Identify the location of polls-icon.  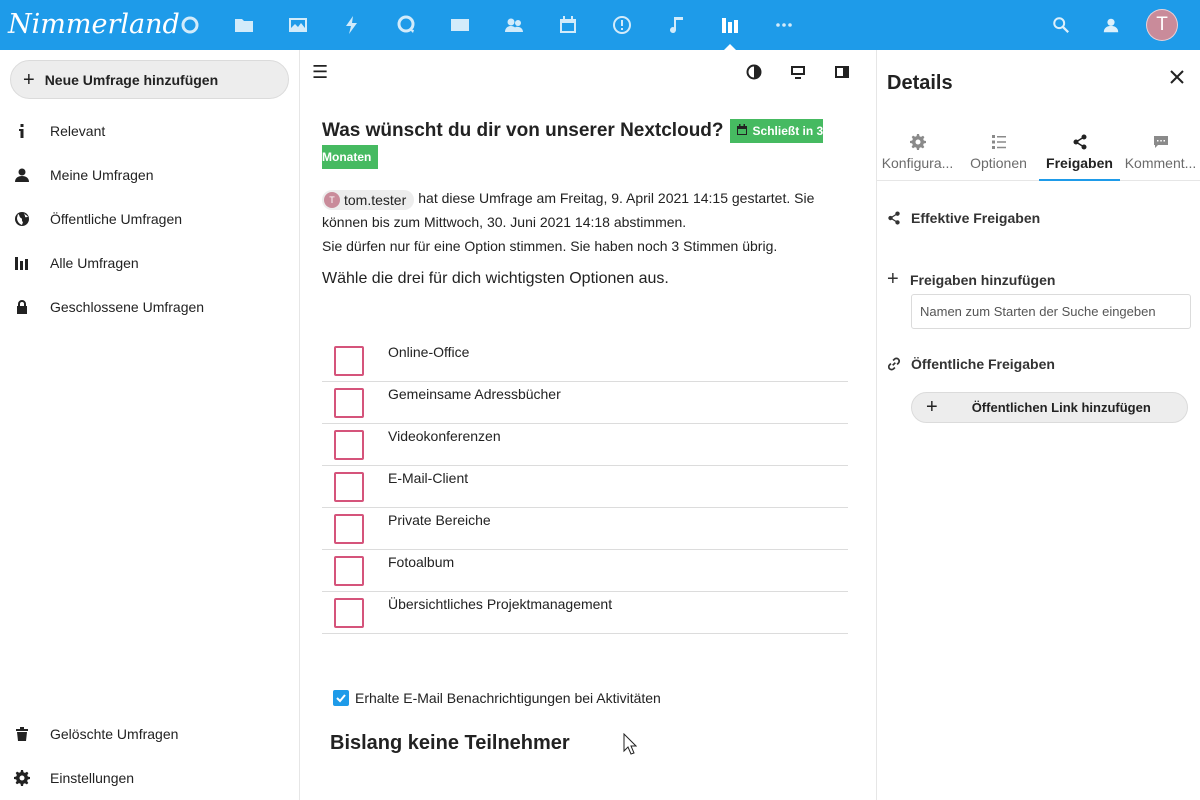
(730, 25).